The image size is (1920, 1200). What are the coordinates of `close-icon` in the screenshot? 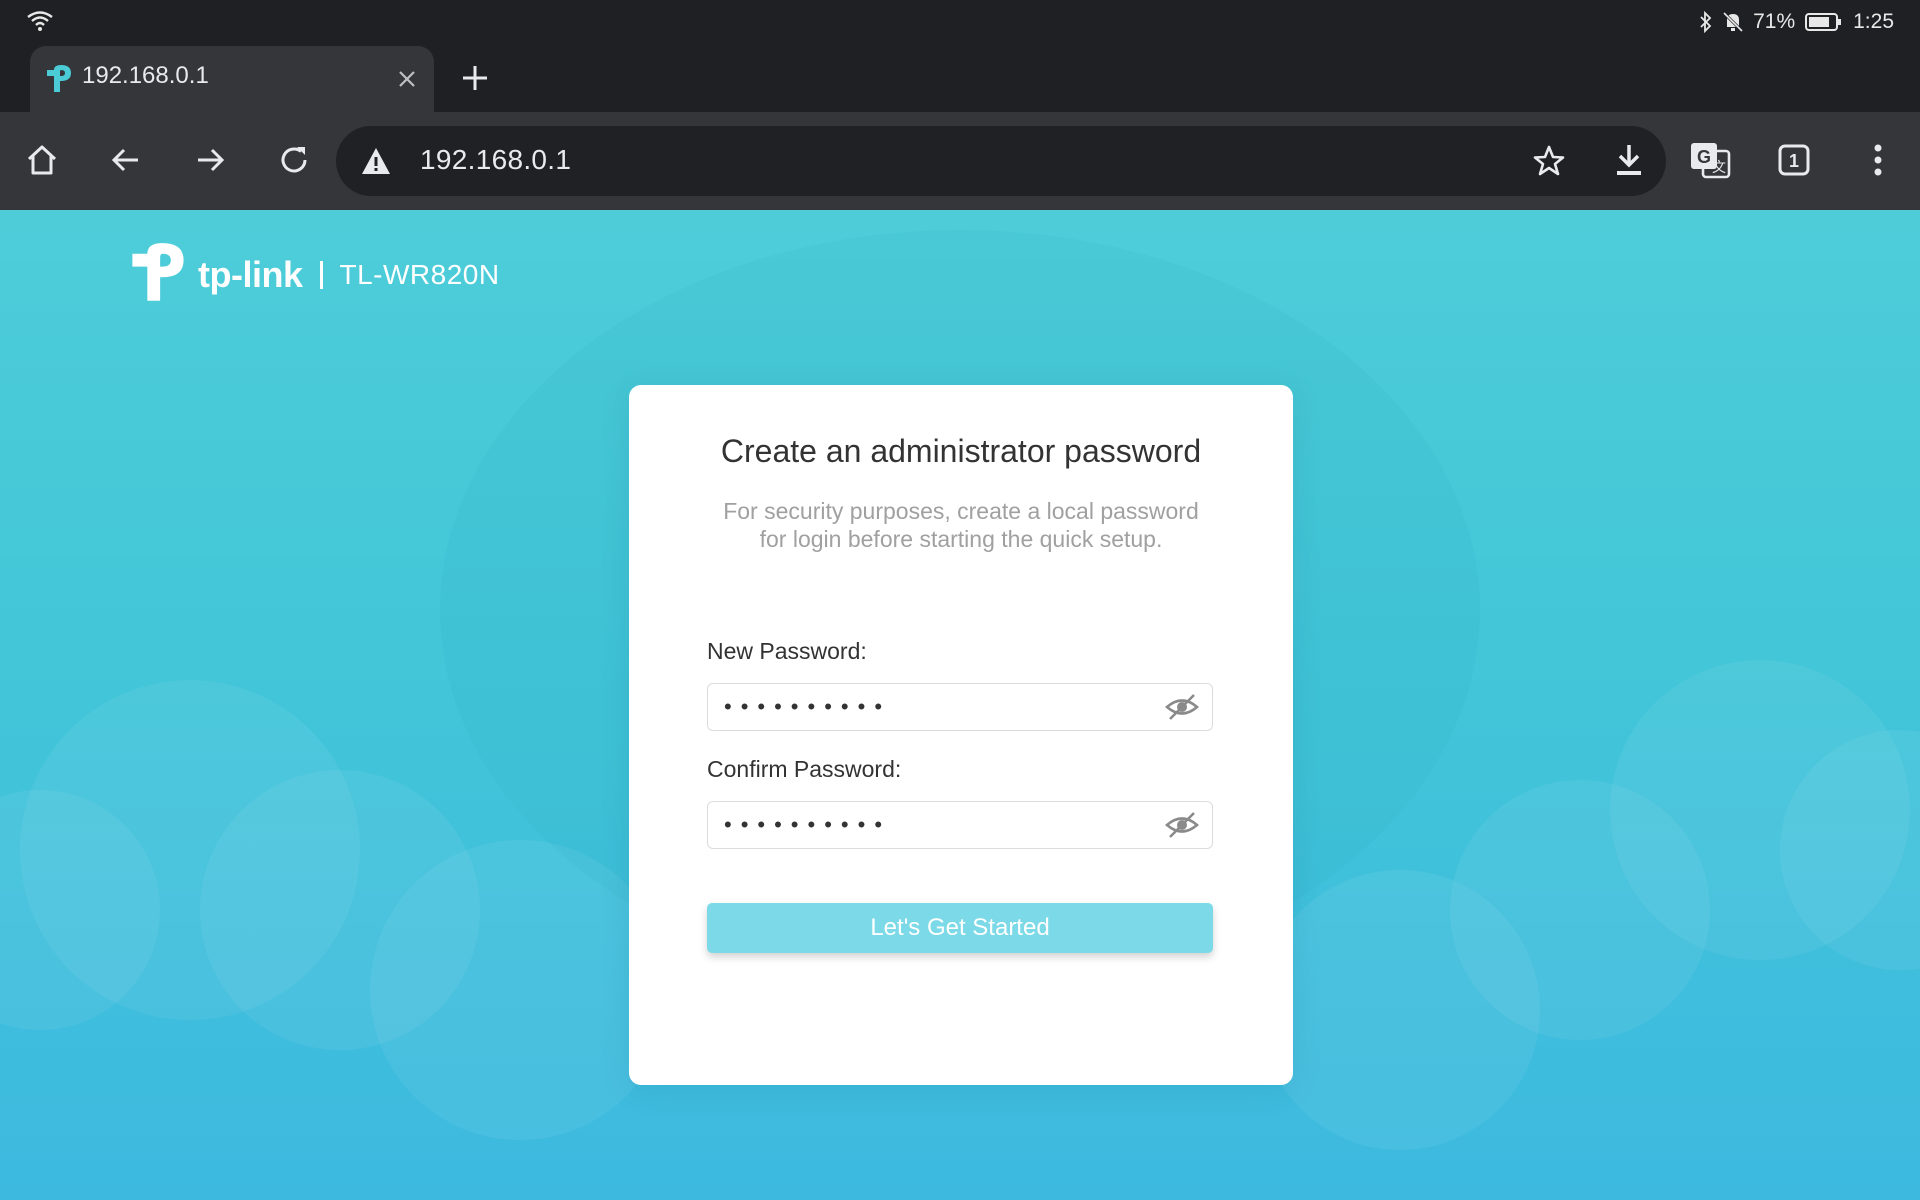 It's located at (407, 79).